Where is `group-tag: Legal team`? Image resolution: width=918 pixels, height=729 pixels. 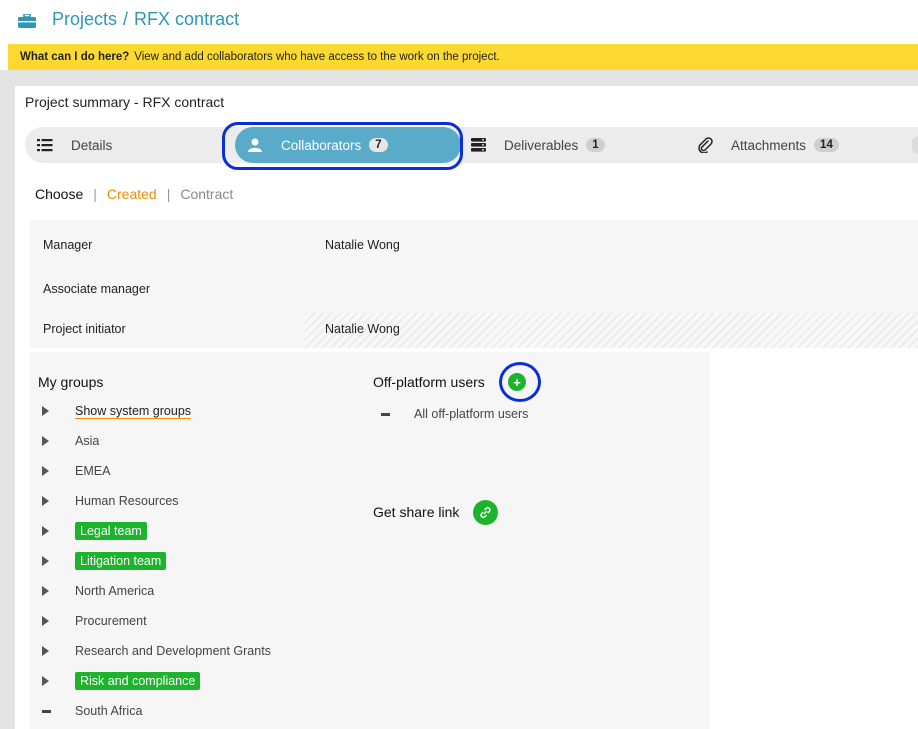
group-tag: Legal team is located at coordinates (111, 531).